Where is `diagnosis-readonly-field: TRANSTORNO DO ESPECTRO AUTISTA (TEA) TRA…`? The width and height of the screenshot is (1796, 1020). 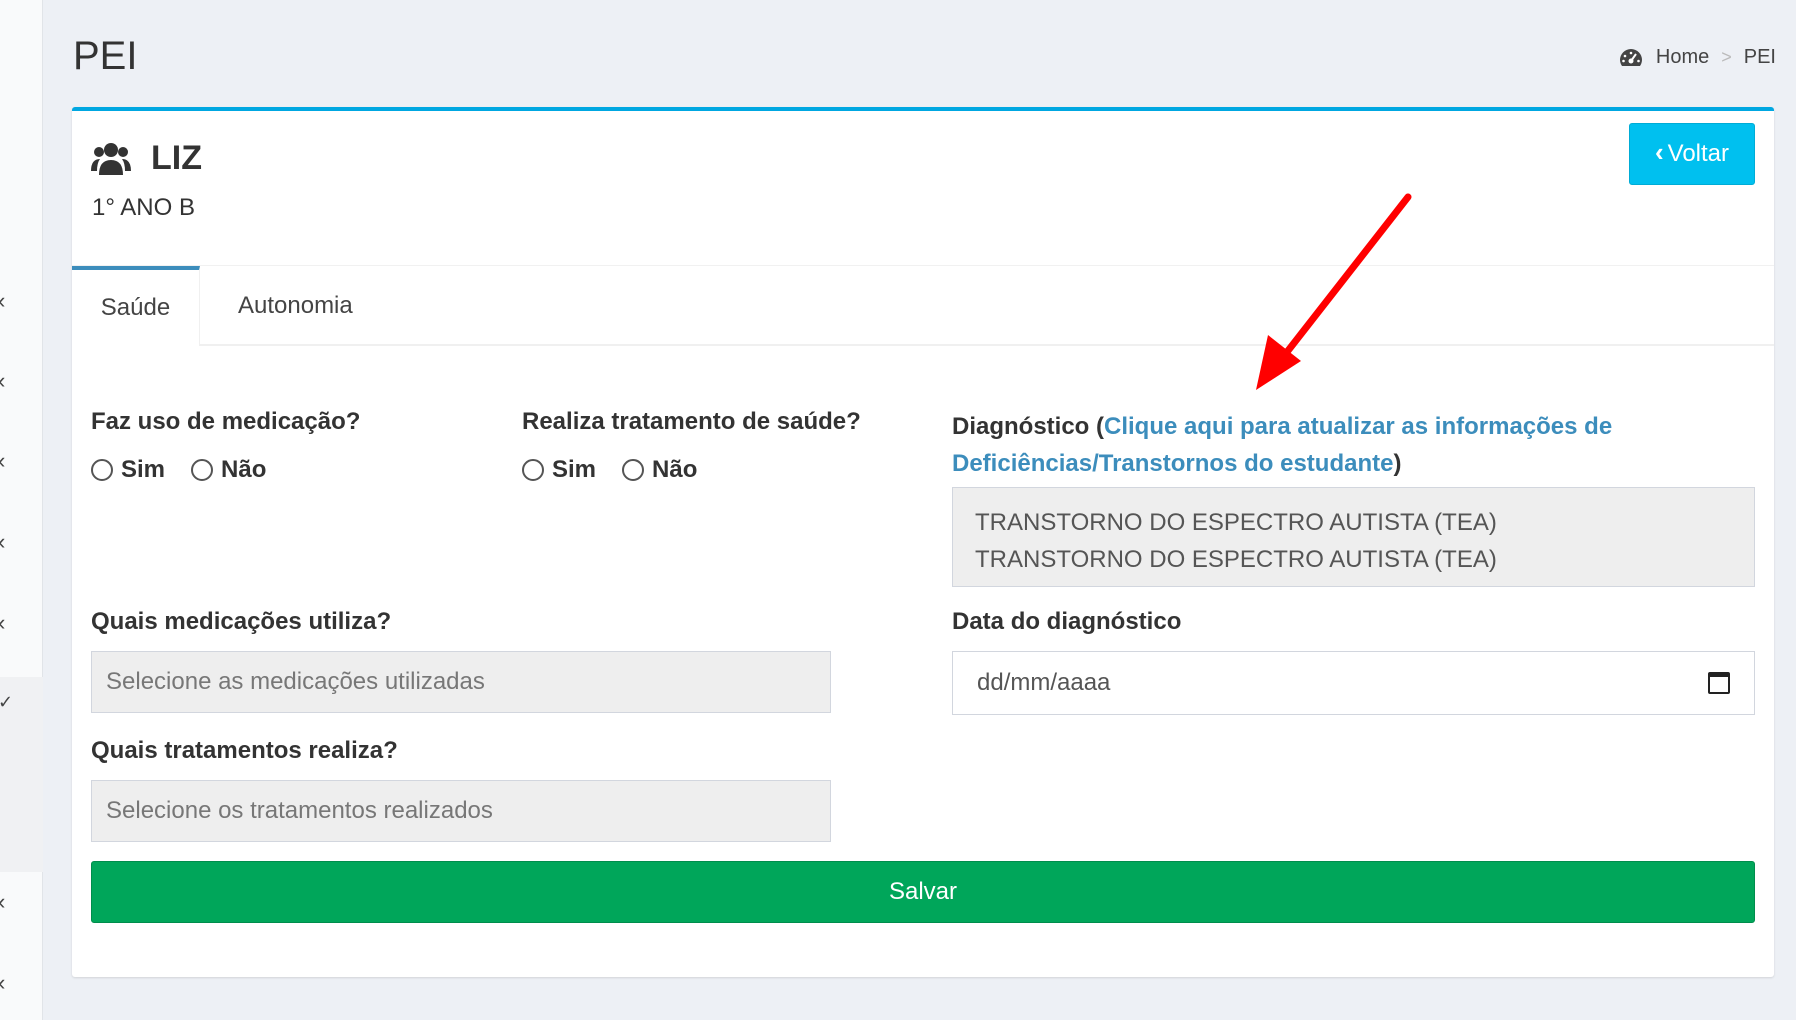
diagnosis-readonly-field: TRANSTORNO DO ESPECTRO AUTISTA (TEA) TRA… is located at coordinates (1353, 537).